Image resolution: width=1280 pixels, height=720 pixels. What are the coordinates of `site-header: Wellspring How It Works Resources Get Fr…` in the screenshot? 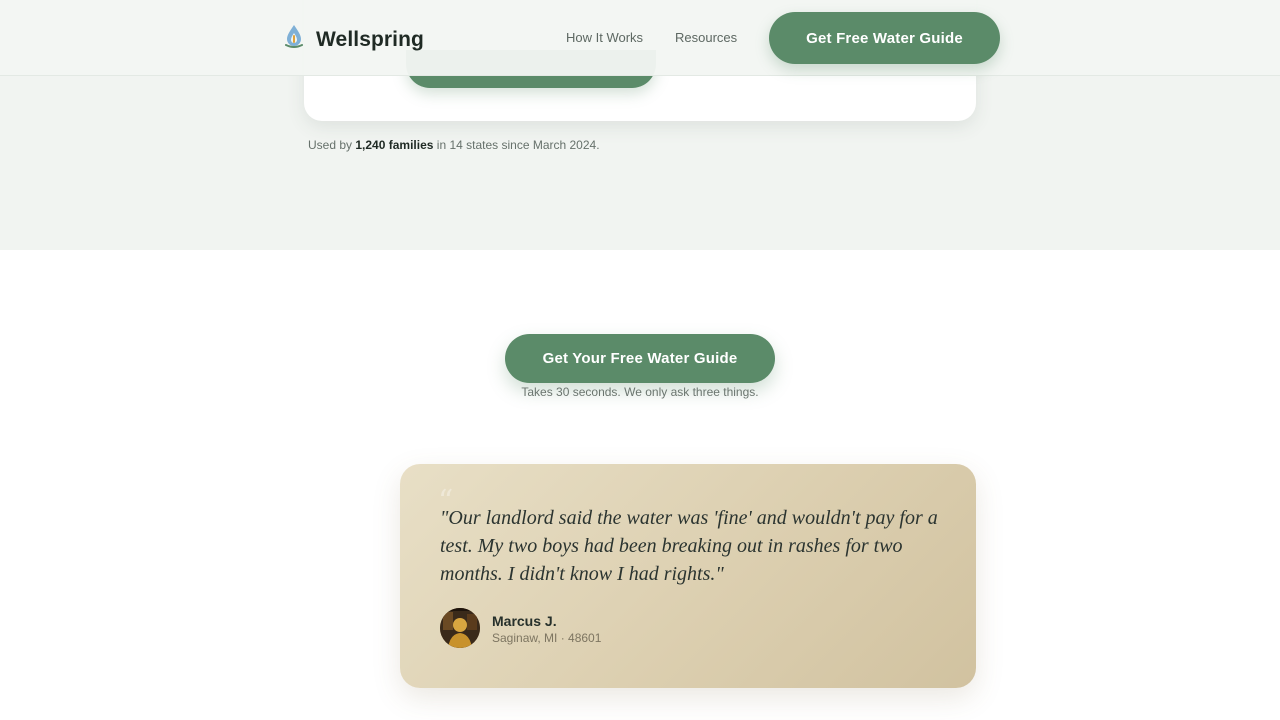 It's located at (640, 38).